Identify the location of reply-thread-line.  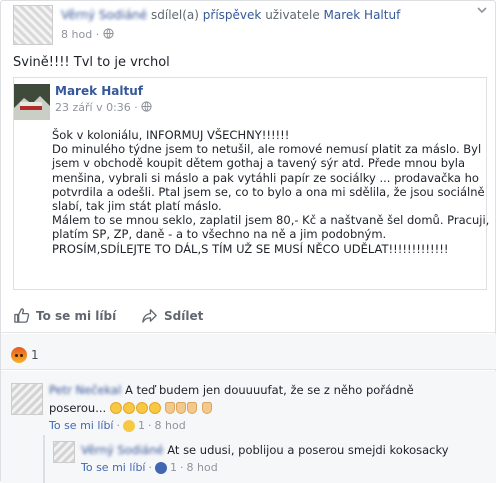
(44, 459).